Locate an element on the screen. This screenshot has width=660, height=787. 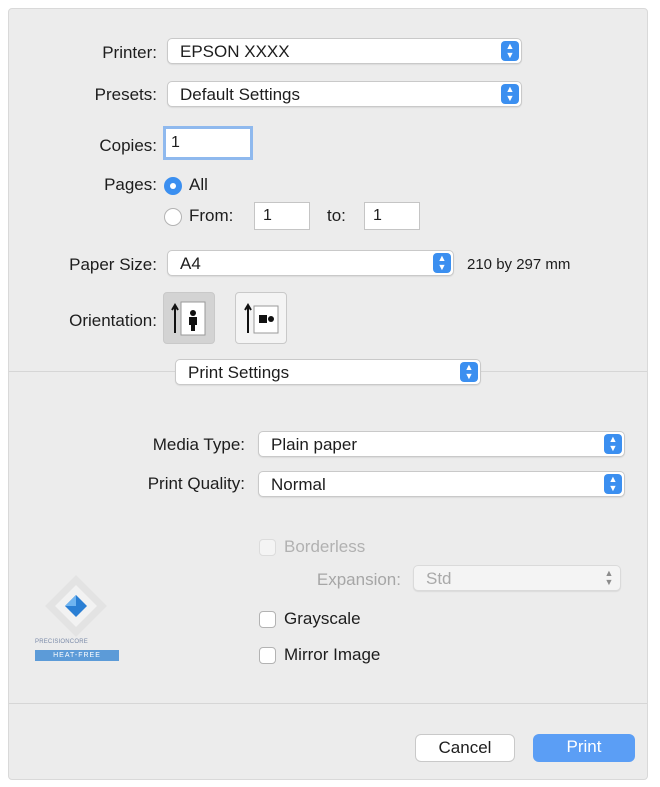
mirror-image-label: Mirror Image is located at coordinates (332, 654).